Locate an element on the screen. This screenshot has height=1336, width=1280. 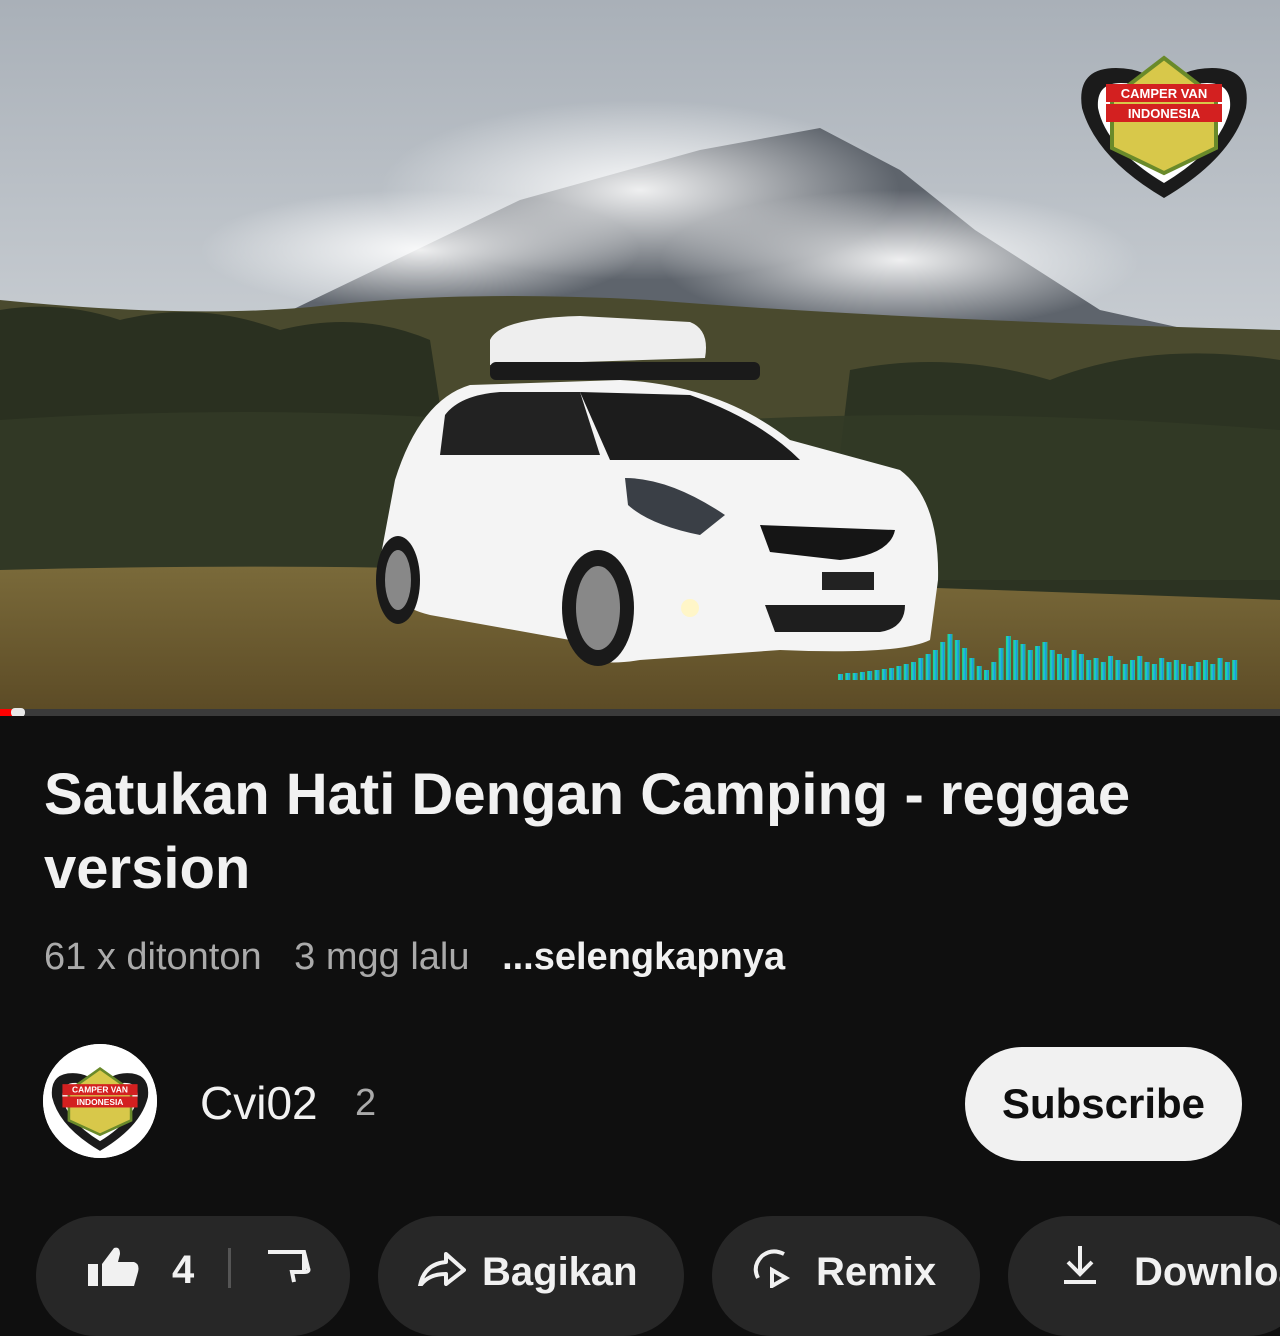
subscriber-count: 2 is located at coordinates (366, 1103).